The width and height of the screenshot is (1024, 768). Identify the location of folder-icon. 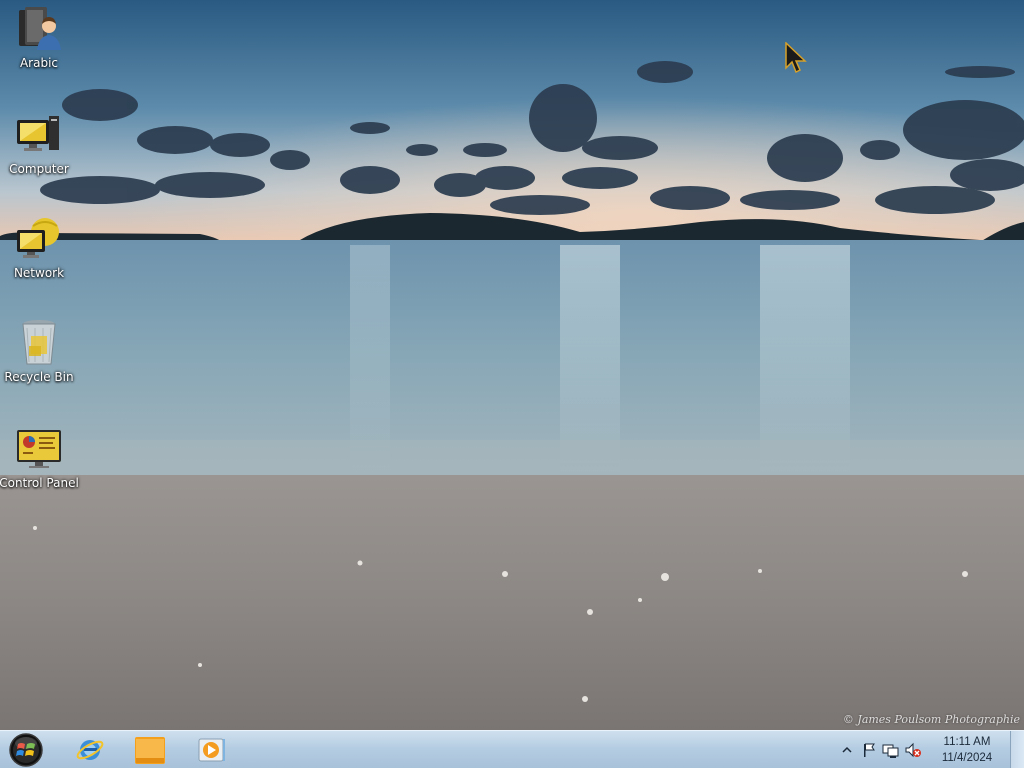
(150, 750).